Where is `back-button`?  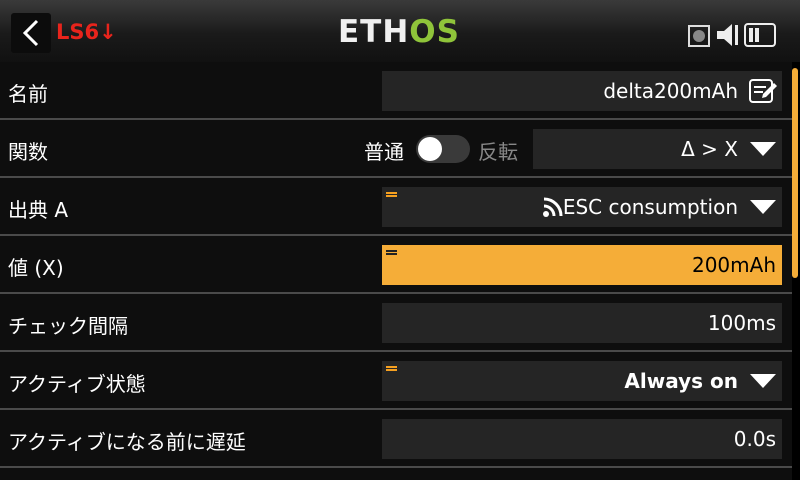 back-button is located at coordinates (31, 33).